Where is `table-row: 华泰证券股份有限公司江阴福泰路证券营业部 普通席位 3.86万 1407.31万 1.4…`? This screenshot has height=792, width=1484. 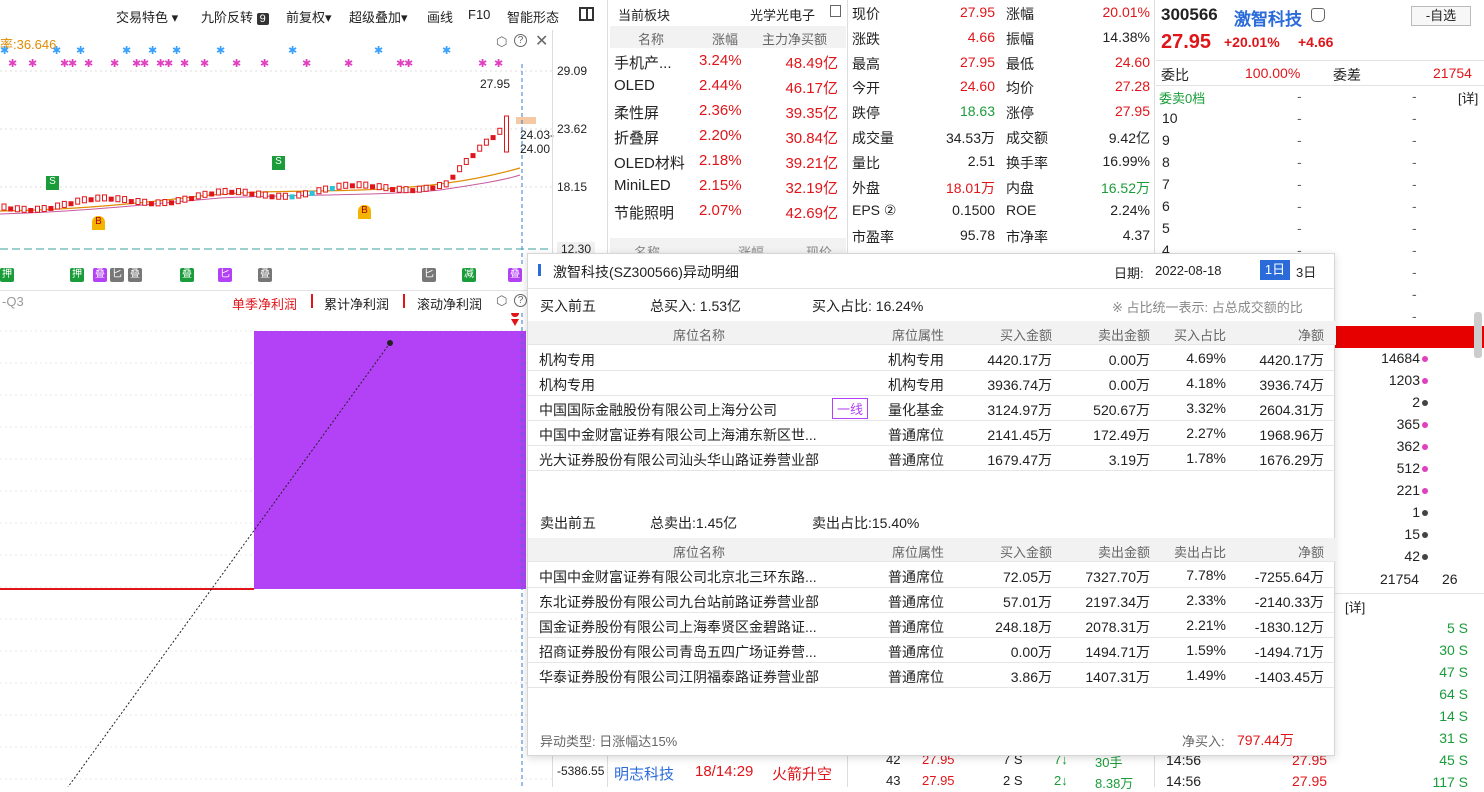
table-row: 华泰证券股份有限公司江阴福泰路证券营业部 普通席位 3.86万 1407.31万 1.4… is located at coordinates (932, 675).